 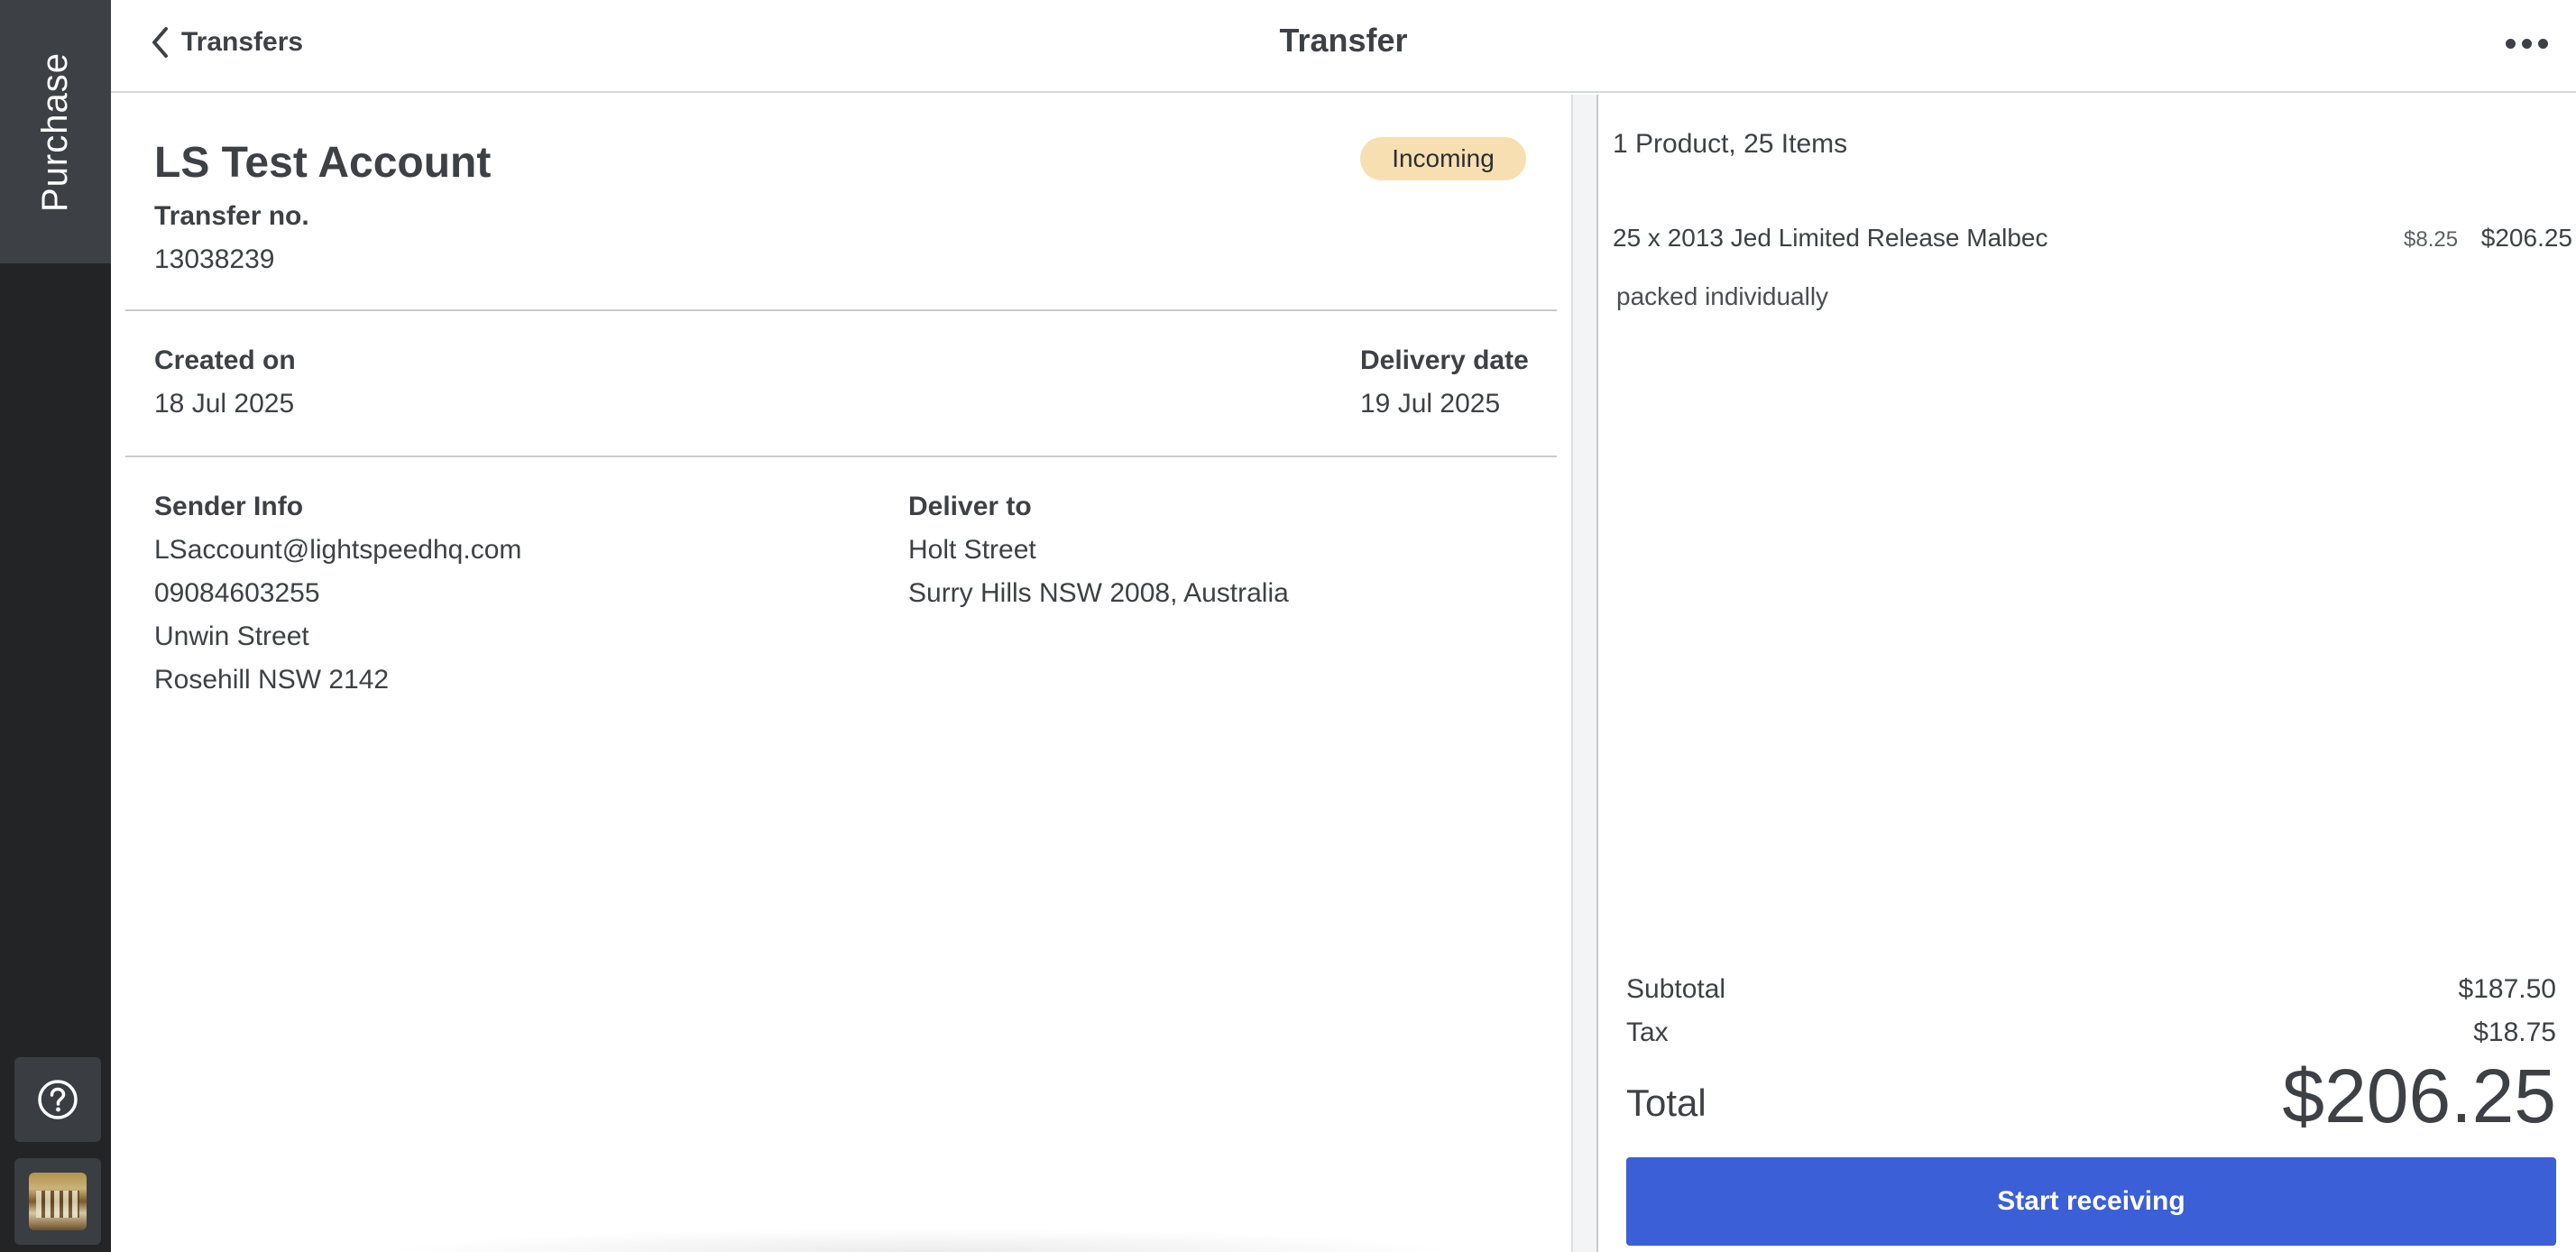 I want to click on deliver-to-city: Surry Hills NSW 2008, Australia, so click(x=1098, y=593).